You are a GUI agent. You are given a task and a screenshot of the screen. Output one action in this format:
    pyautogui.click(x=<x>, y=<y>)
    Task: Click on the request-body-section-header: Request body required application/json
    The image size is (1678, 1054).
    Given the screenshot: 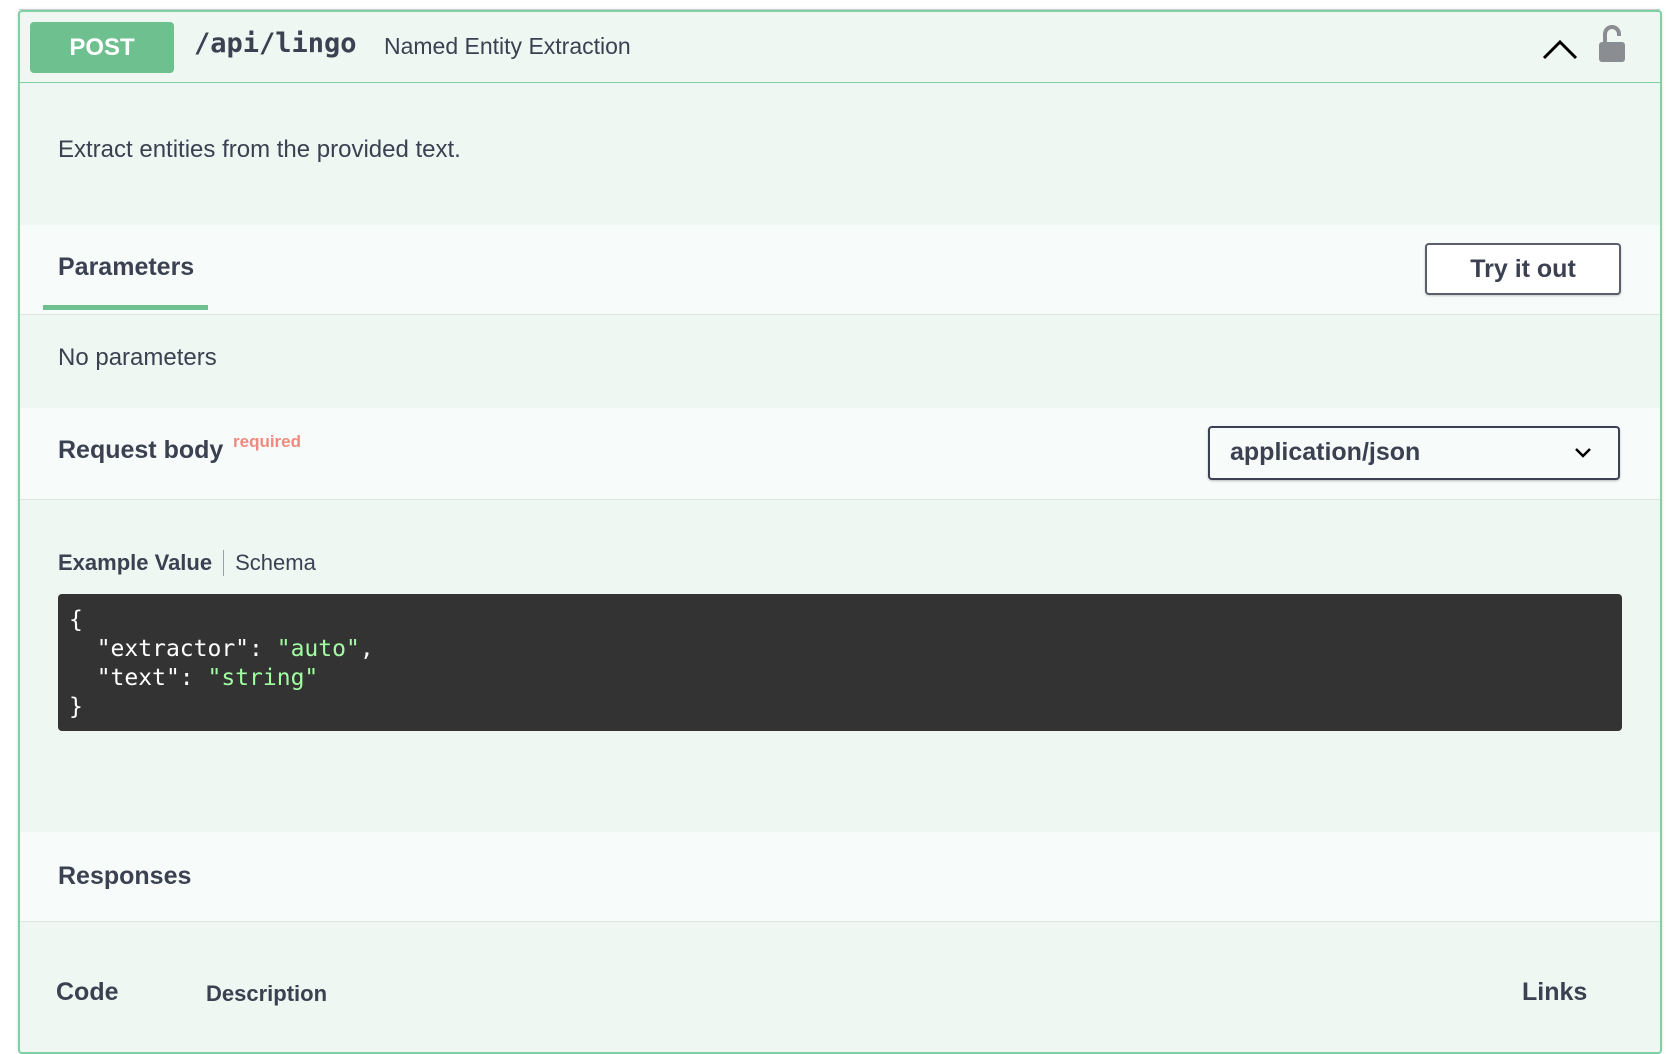 What is the action you would take?
    pyautogui.click(x=840, y=454)
    